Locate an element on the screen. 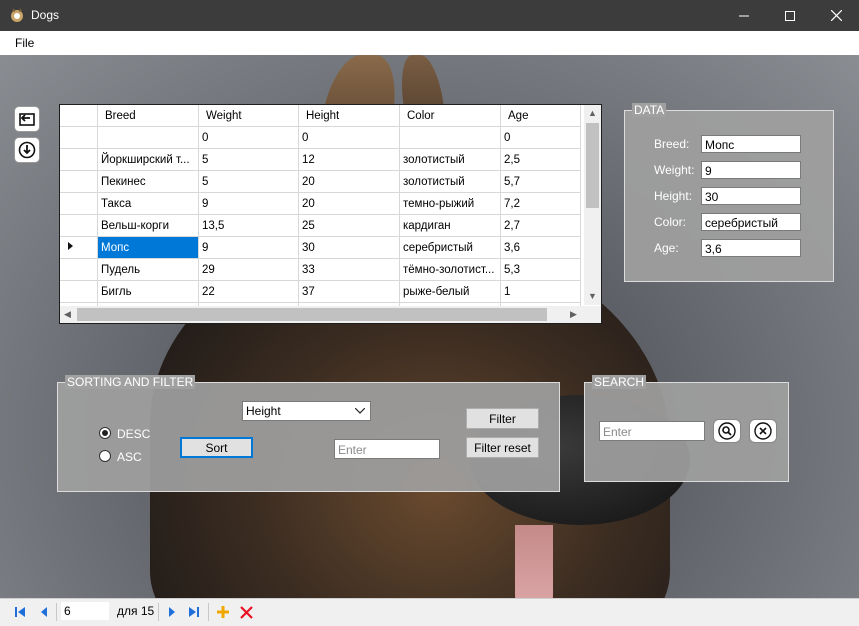 This screenshot has width=859, height=626. desc-radio is located at coordinates (105, 433).